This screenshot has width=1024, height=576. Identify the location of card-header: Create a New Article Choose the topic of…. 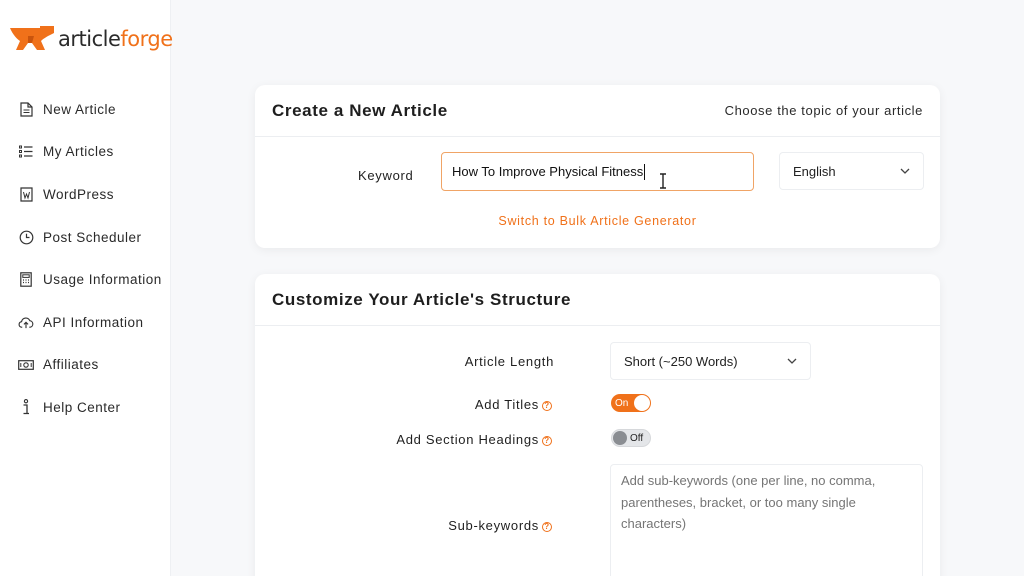
(597, 111).